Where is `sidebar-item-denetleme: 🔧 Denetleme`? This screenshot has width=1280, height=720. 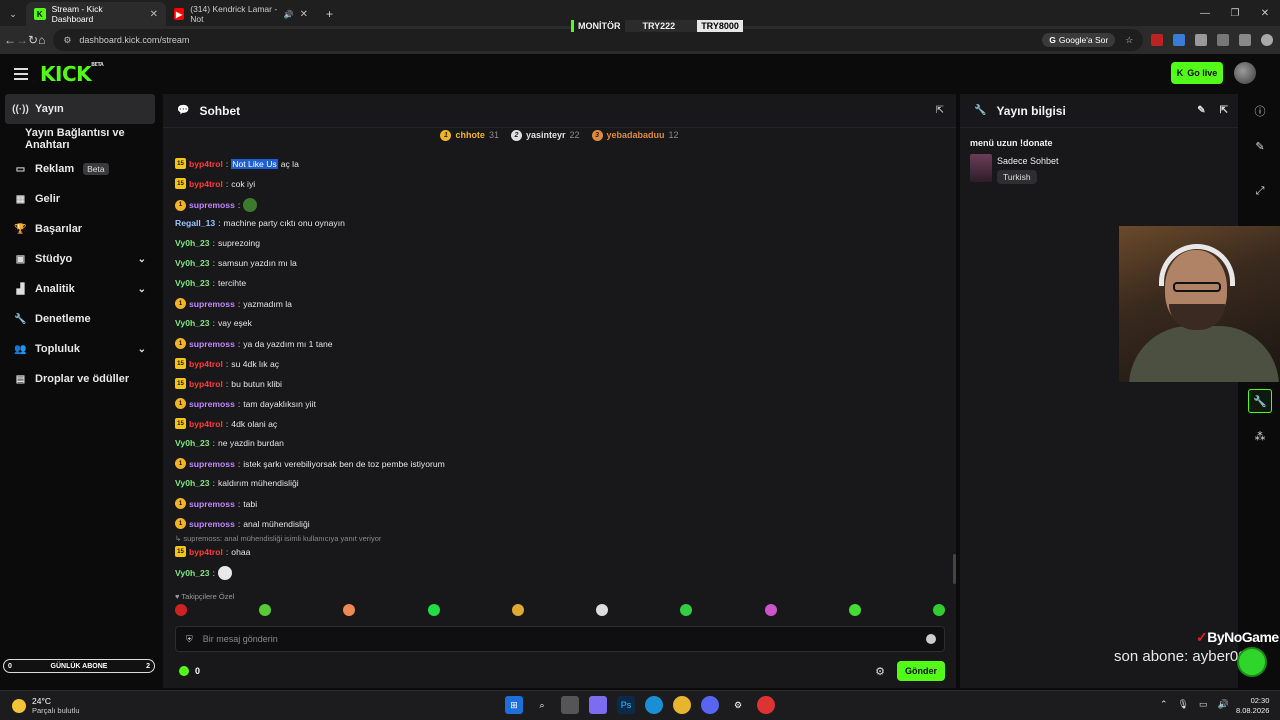
sidebar-item-denetleme: 🔧 Denetleme is located at coordinates (80, 319).